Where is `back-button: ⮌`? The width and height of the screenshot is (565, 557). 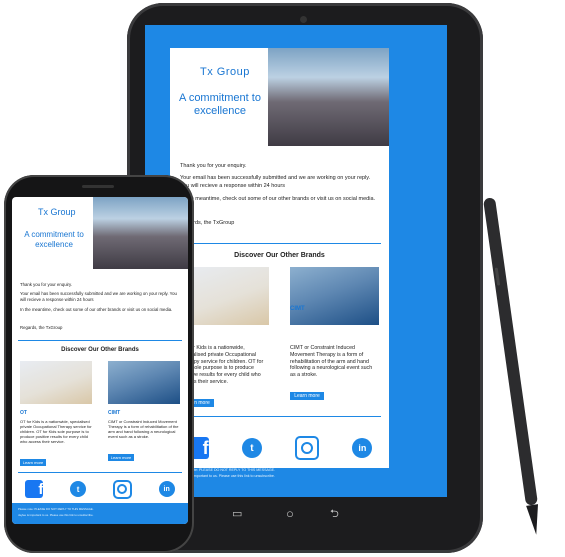
back-button: ⮌ is located at coordinates (334, 514).